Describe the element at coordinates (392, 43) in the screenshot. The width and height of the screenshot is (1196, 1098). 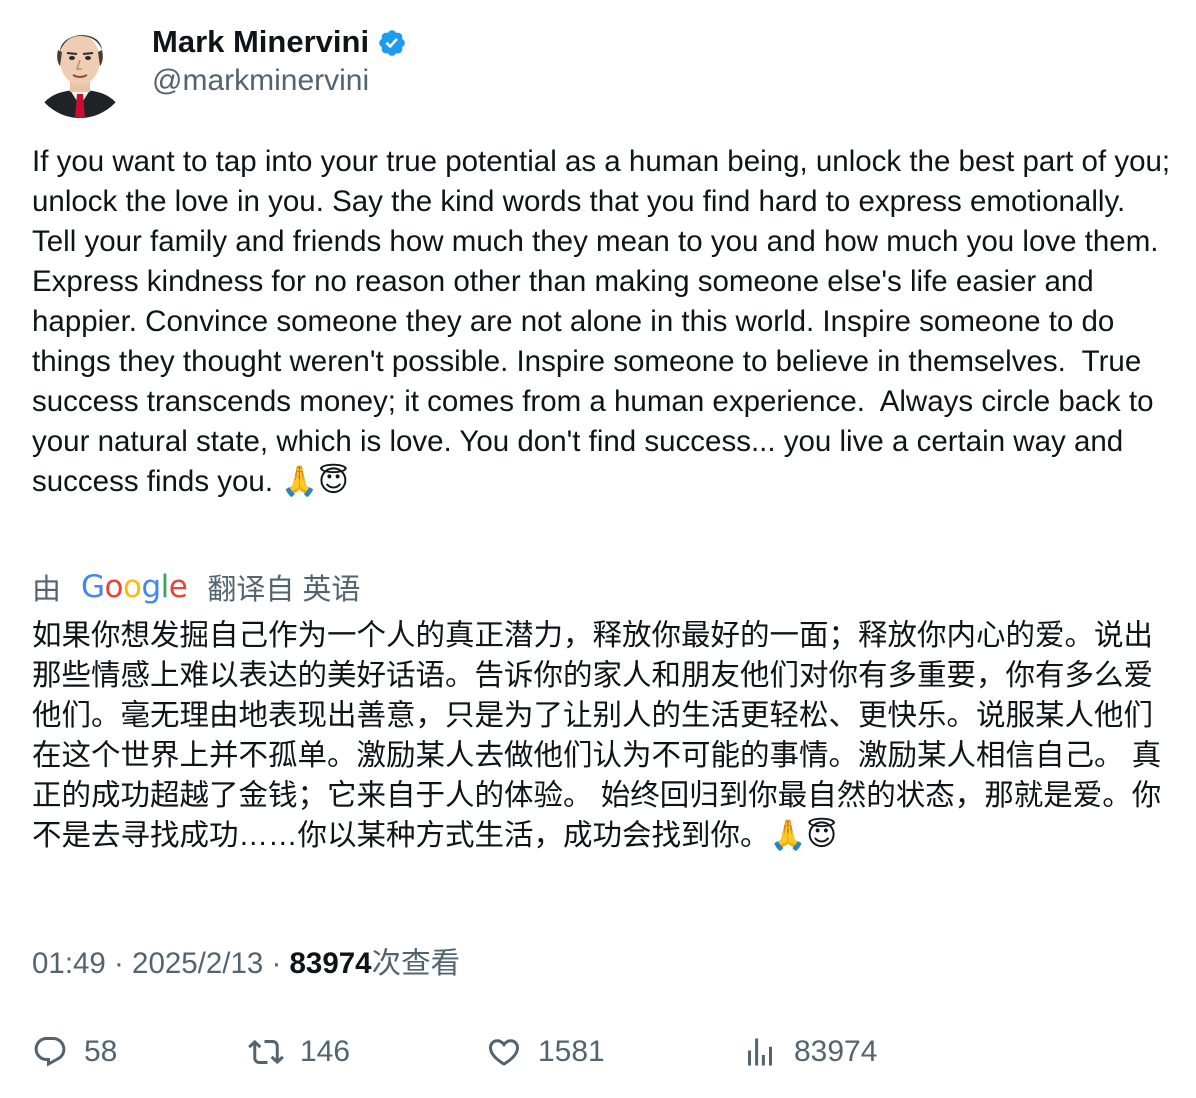
I see `verified-badge-icon` at that location.